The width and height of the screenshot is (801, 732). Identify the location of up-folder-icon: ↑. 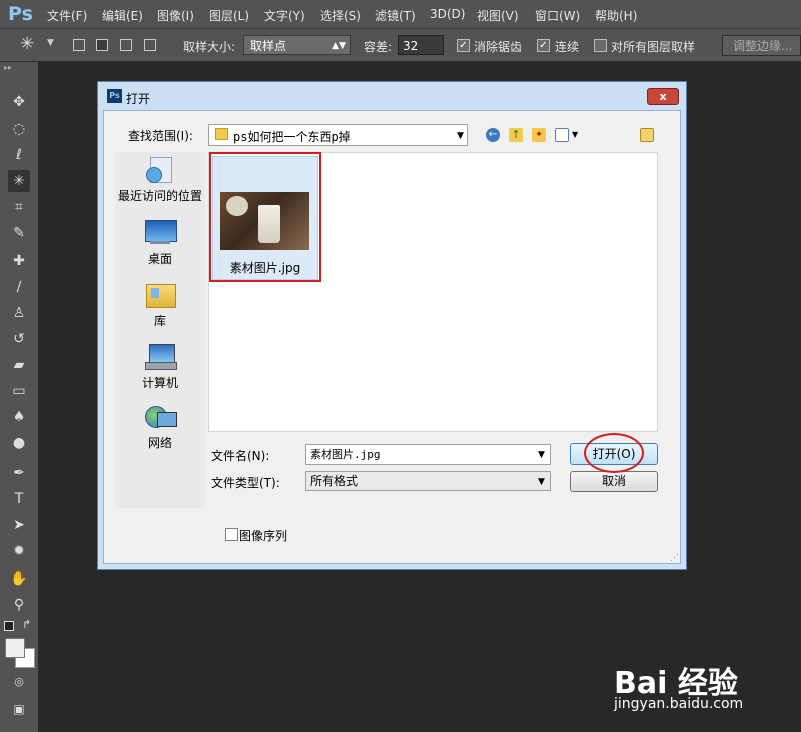
(516, 135).